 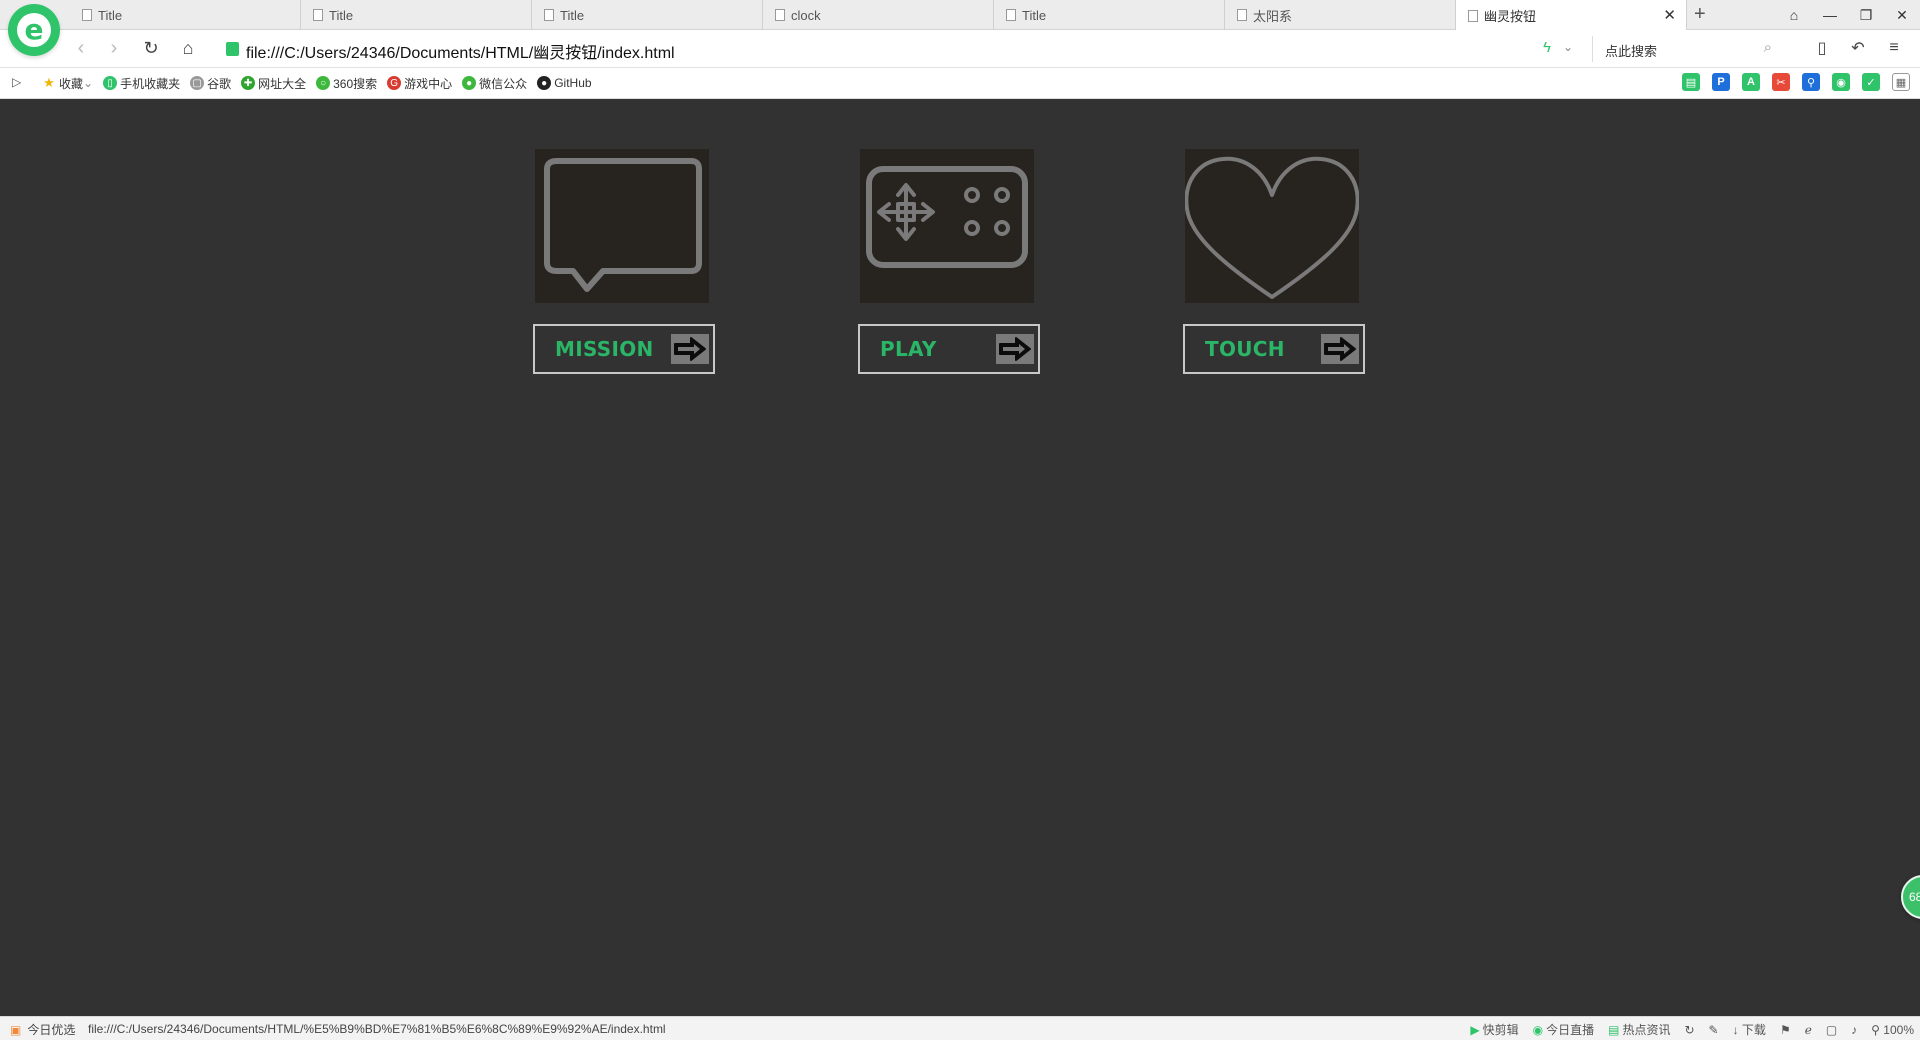 I want to click on new-tab-icon: +, so click(x=1700, y=14).